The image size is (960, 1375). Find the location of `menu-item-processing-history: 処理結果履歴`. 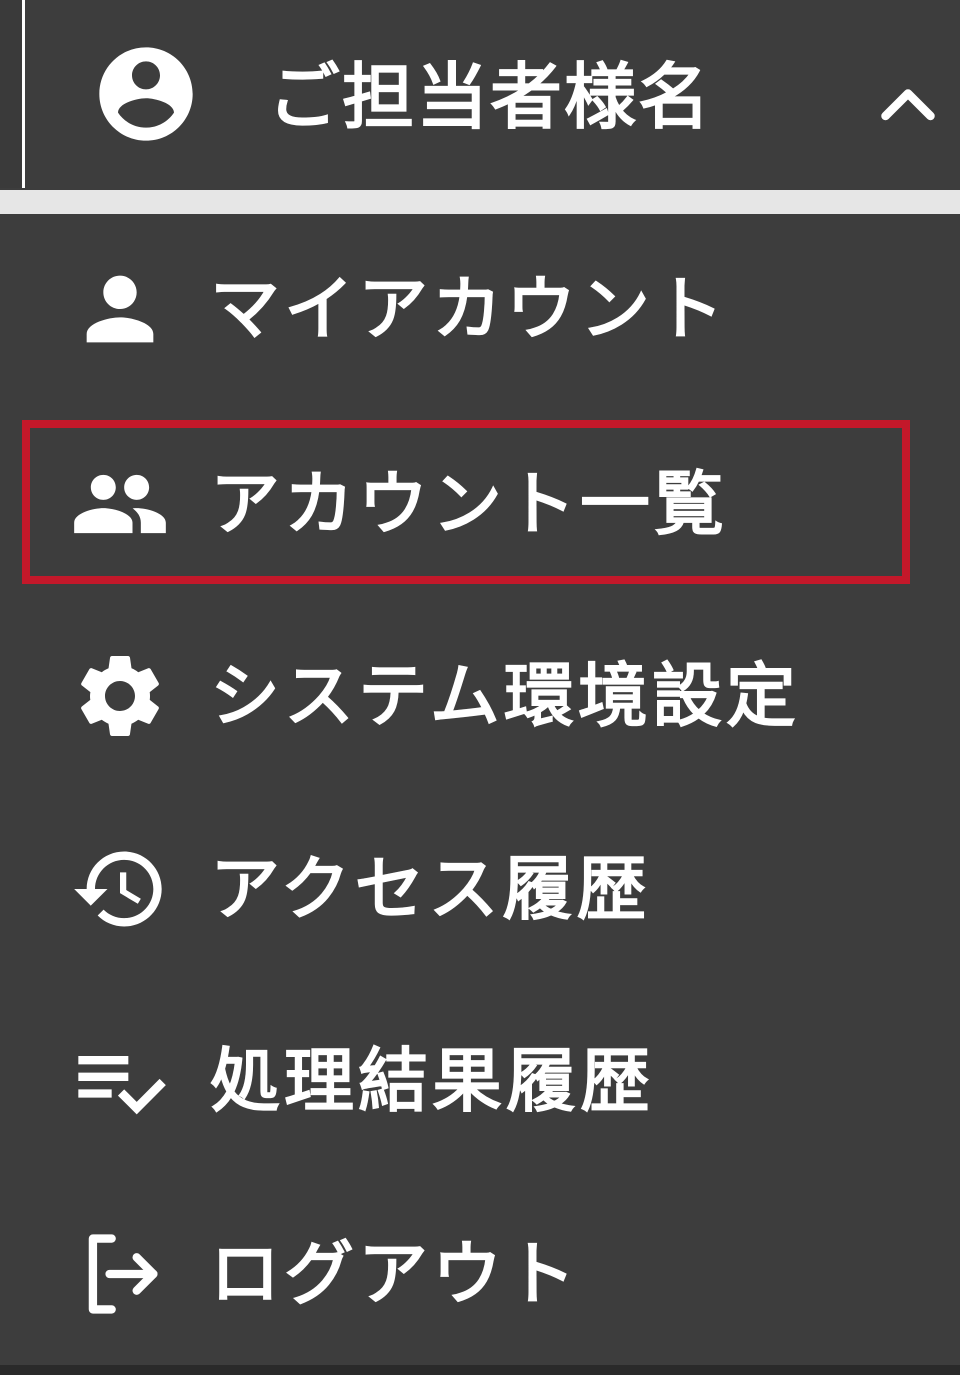

menu-item-processing-history: 処理結果履歴 is located at coordinates (480, 1081).